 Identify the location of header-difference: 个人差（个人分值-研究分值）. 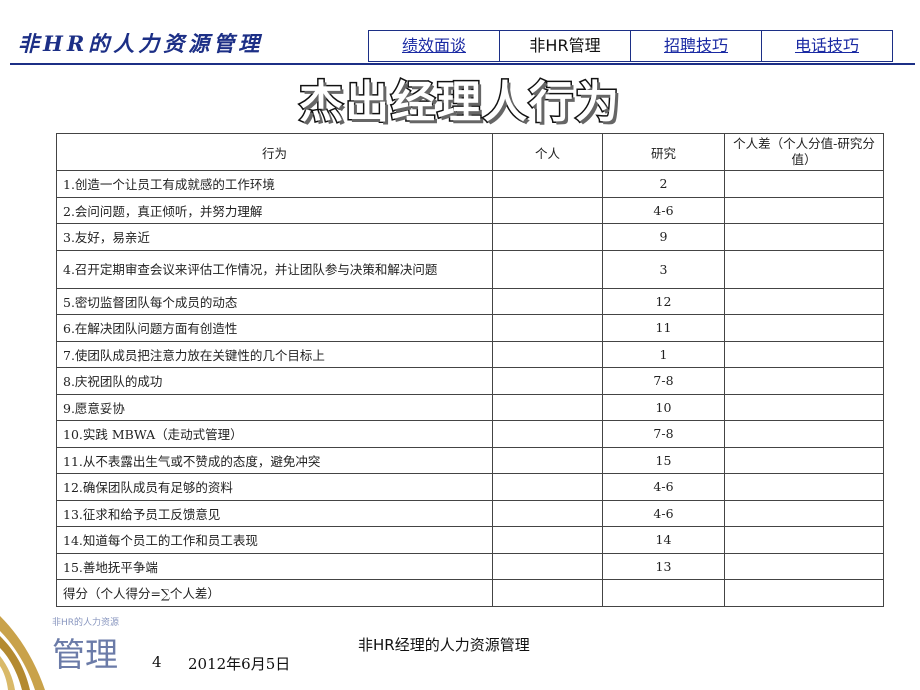
(804, 152).